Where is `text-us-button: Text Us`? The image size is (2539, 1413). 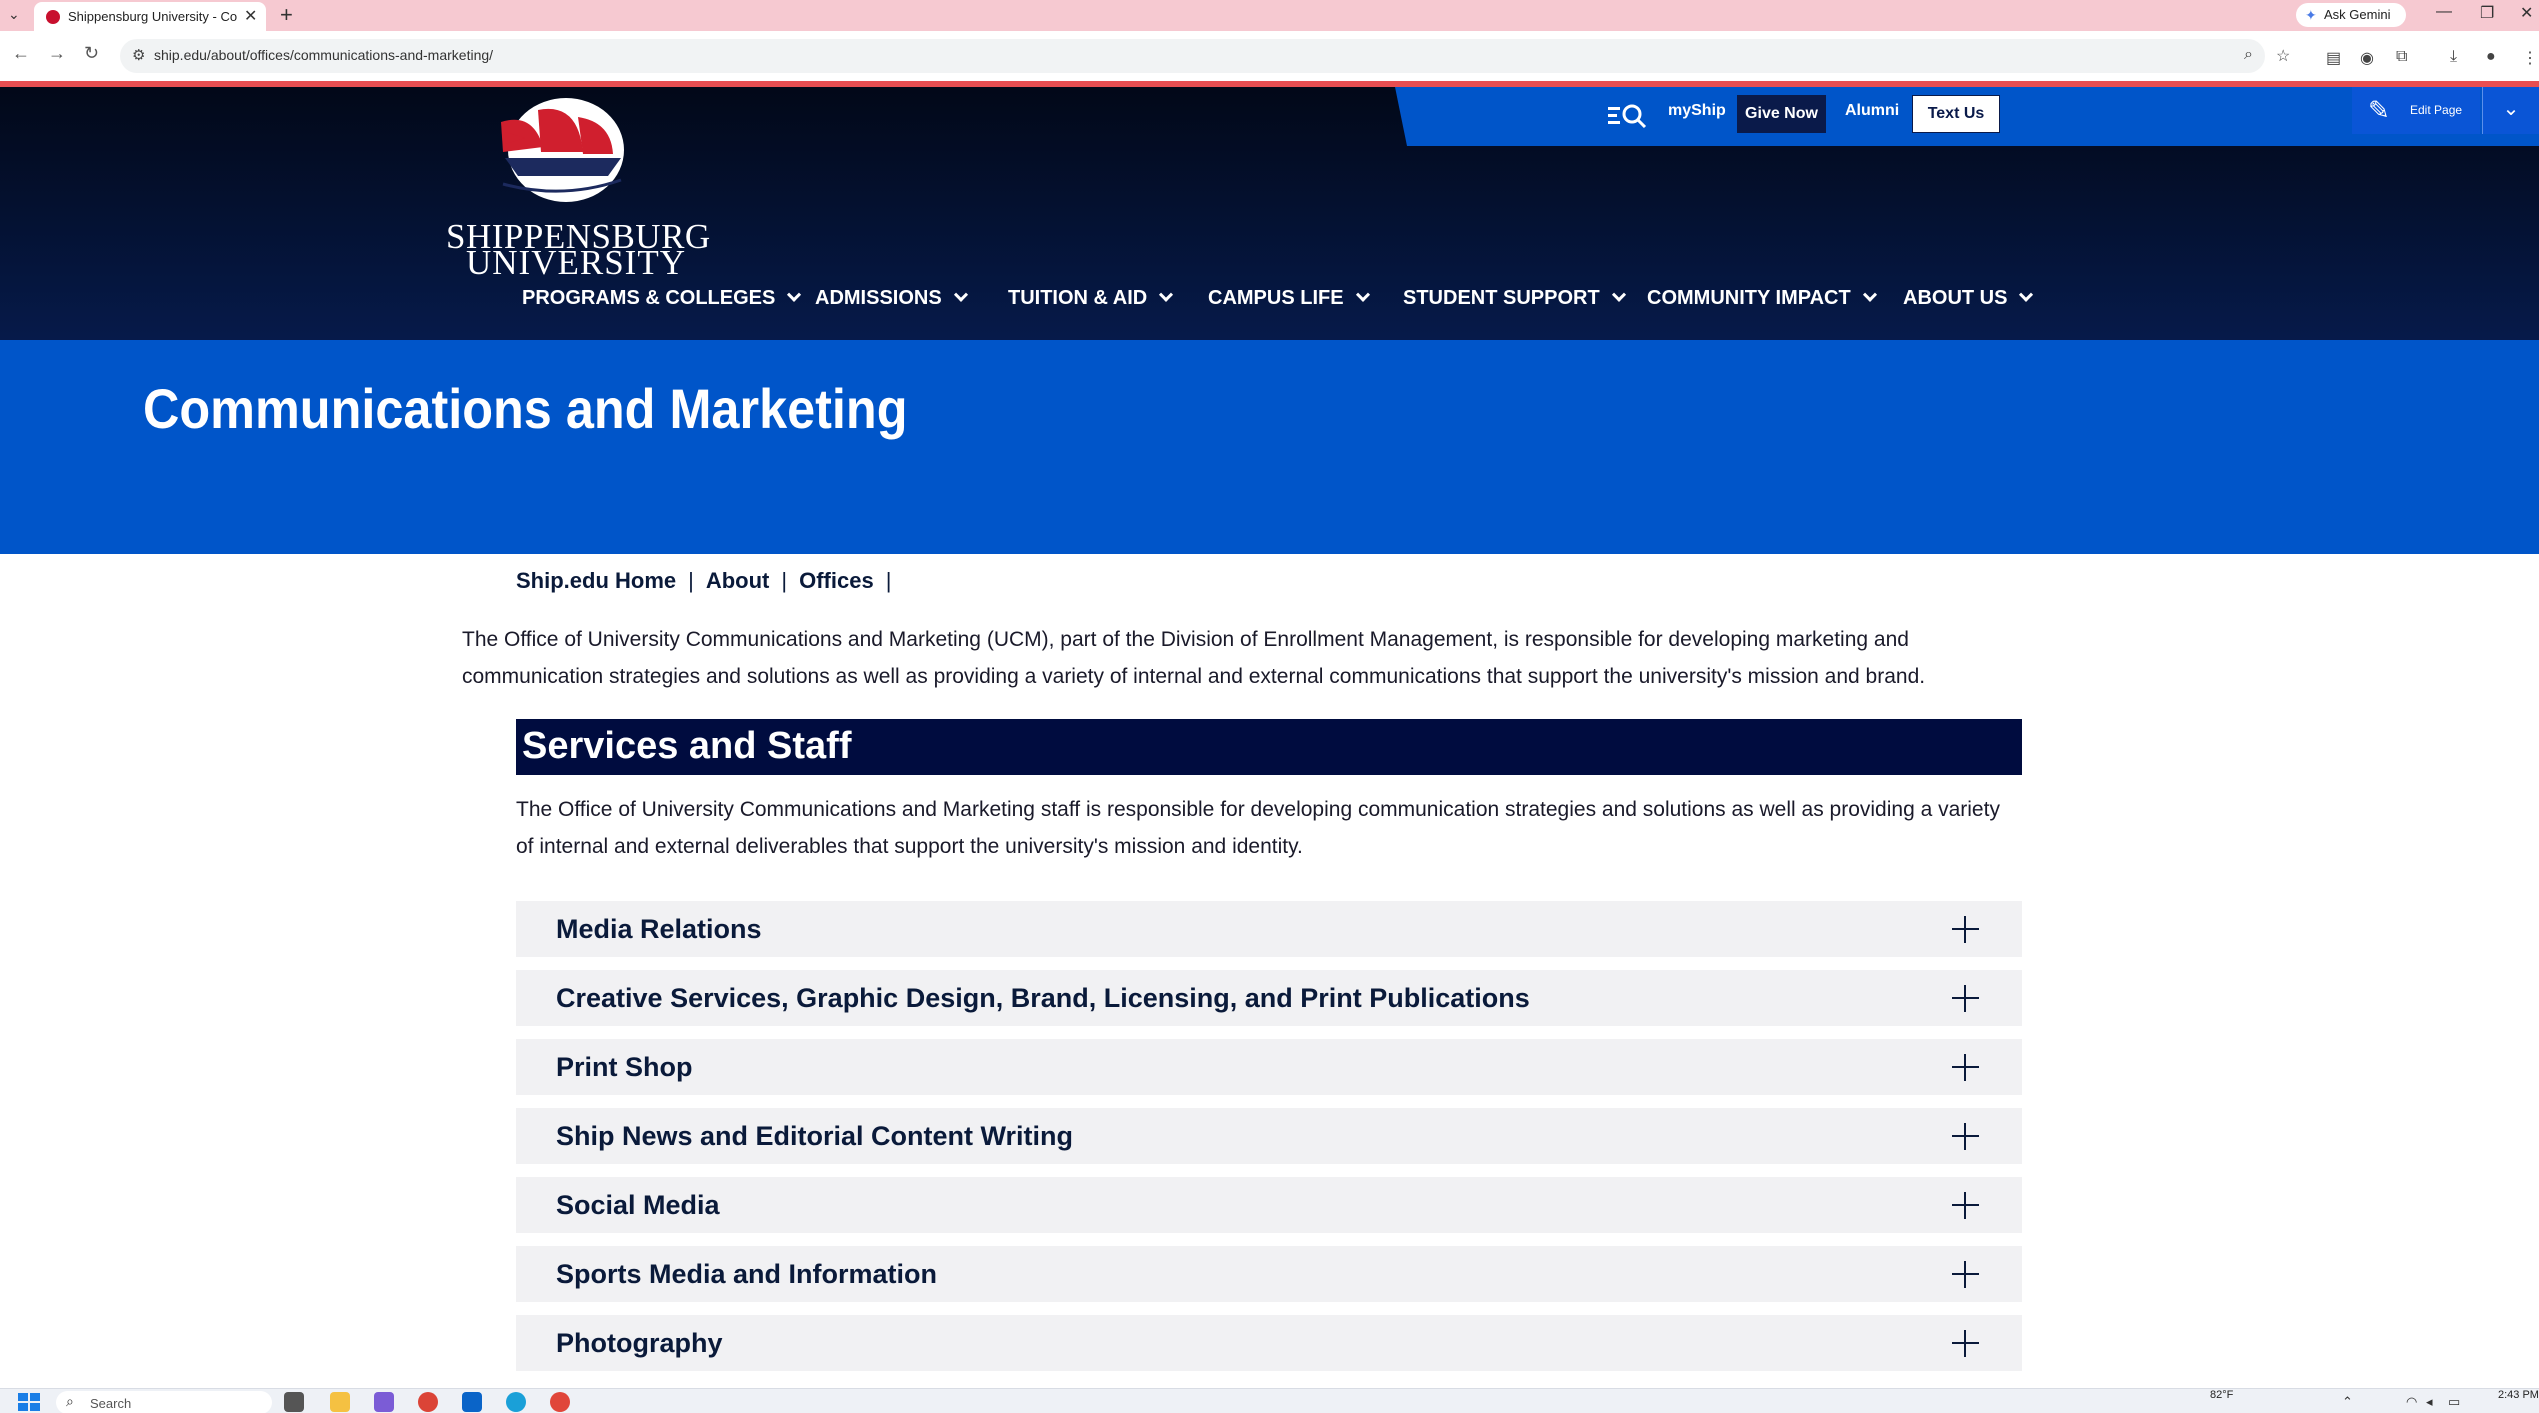
text-us-button: Text Us is located at coordinates (1956, 114).